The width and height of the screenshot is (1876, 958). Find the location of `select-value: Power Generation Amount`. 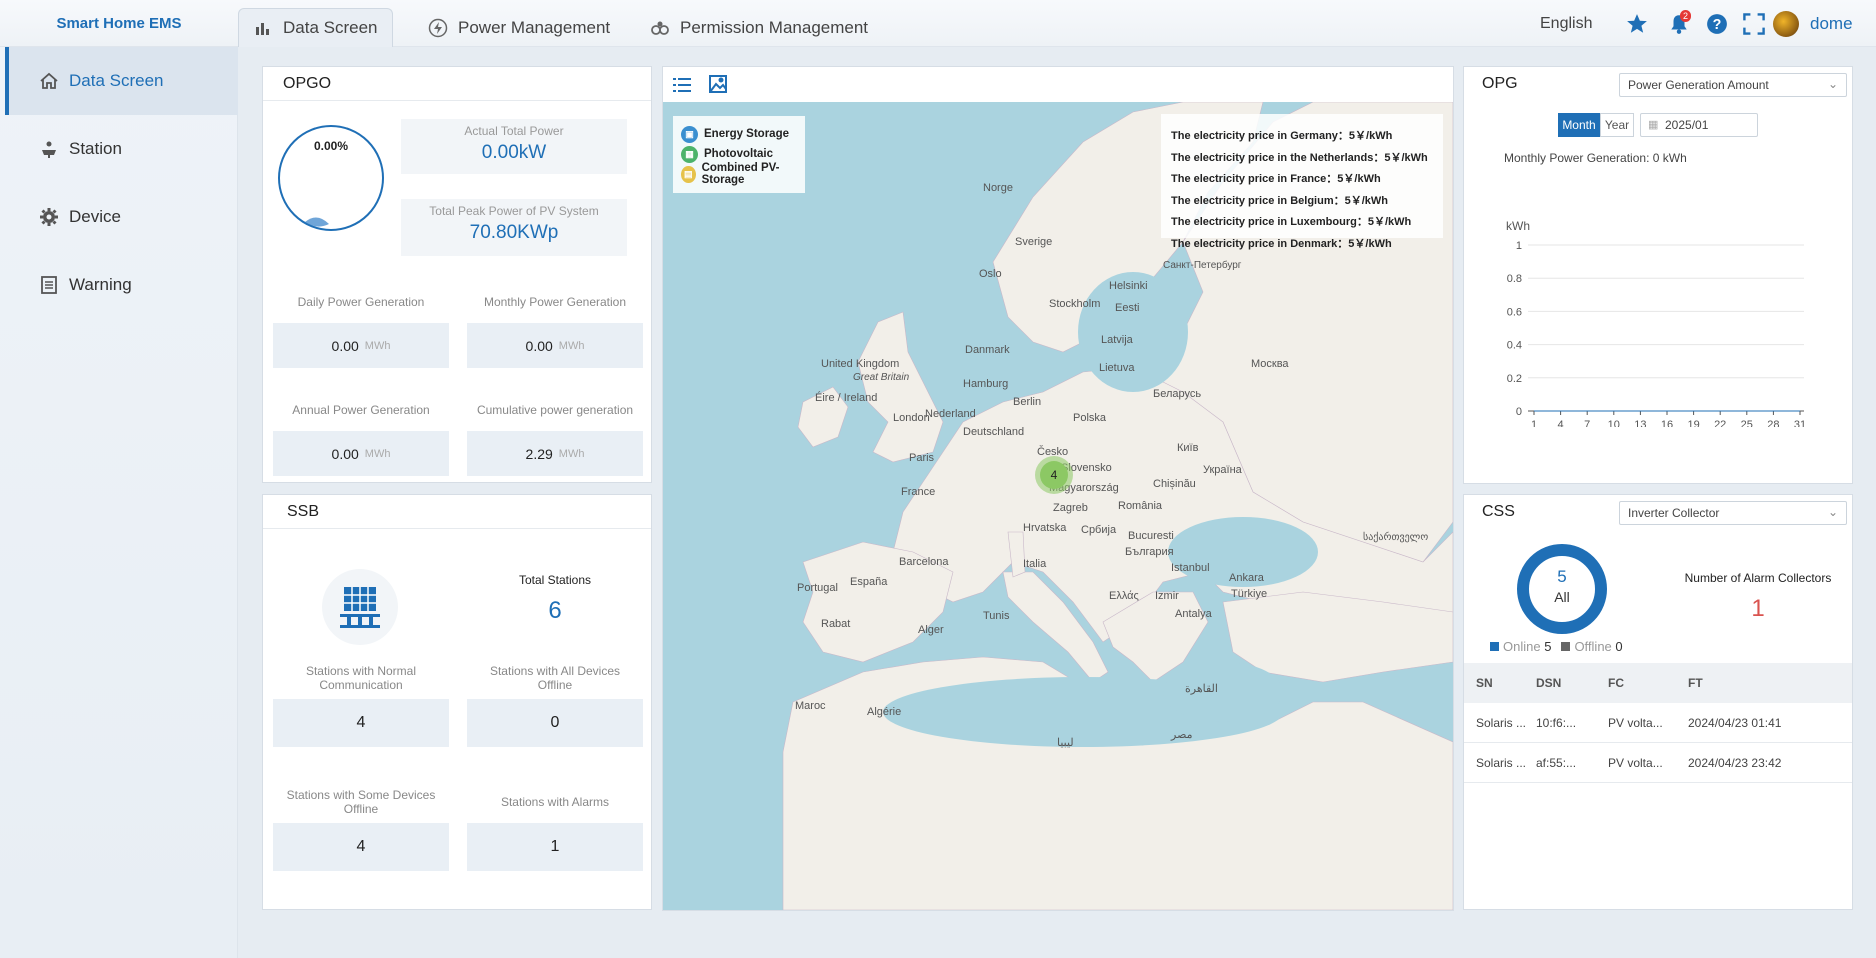

select-value: Power Generation Amount is located at coordinates (1698, 85).